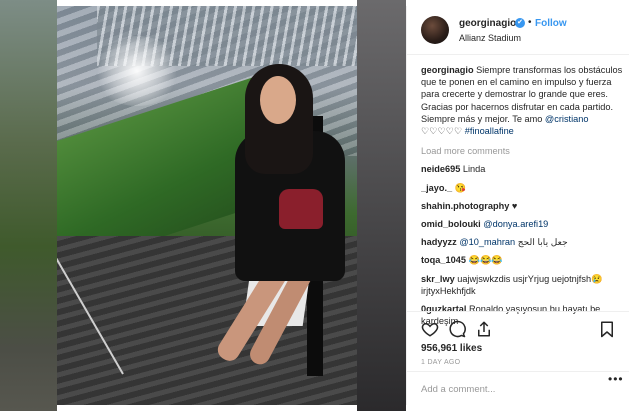 The width and height of the screenshot is (634, 411). What do you see at coordinates (451, 224) in the screenshot?
I see `comment-username: omid_bolouki` at bounding box center [451, 224].